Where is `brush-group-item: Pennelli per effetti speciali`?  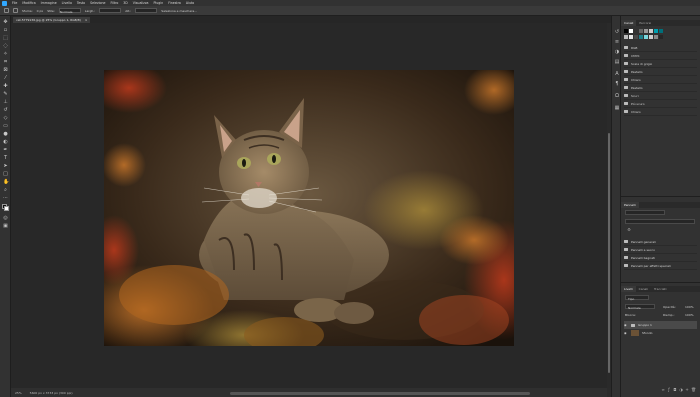 brush-group-item: Pennelli per effetti speciali is located at coordinates (660, 266).